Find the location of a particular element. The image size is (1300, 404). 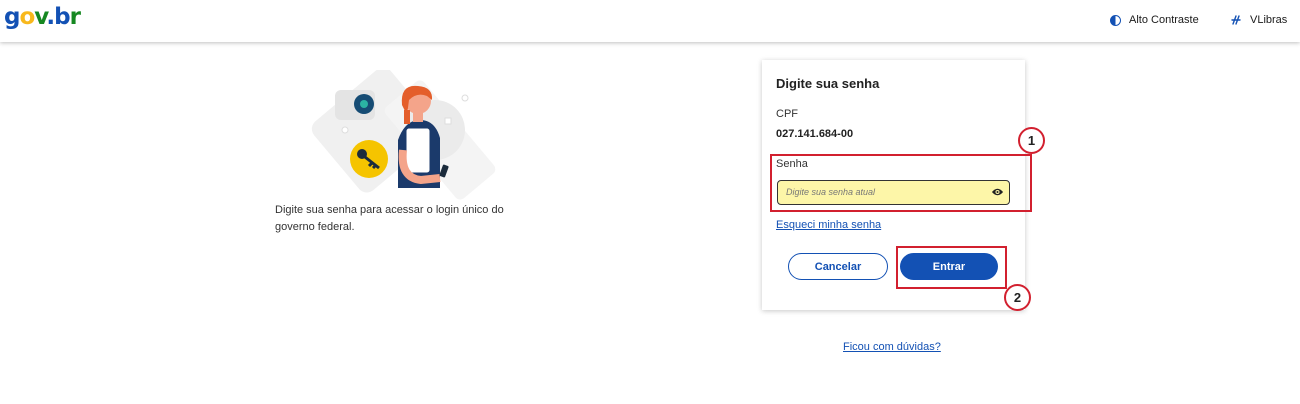

step-marker-2: 2 is located at coordinates (1017, 297).